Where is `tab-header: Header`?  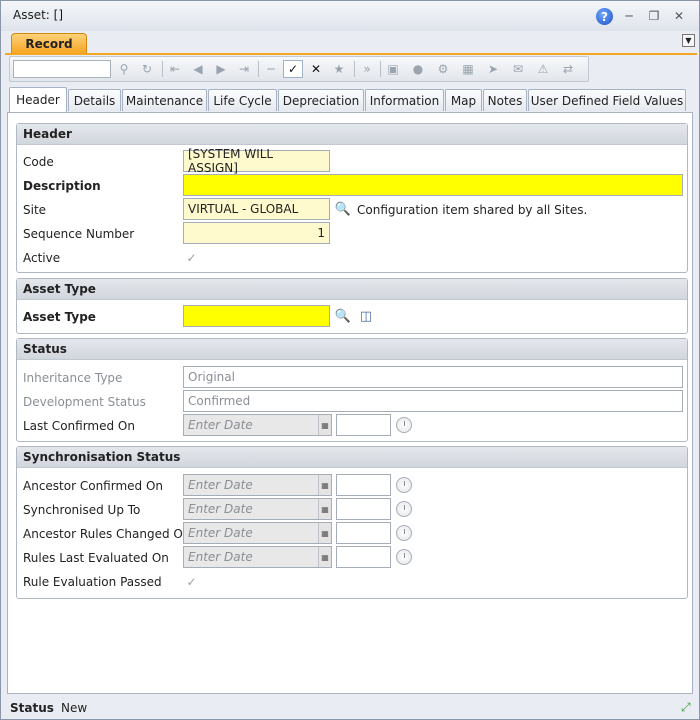
tab-header: Header is located at coordinates (38, 99).